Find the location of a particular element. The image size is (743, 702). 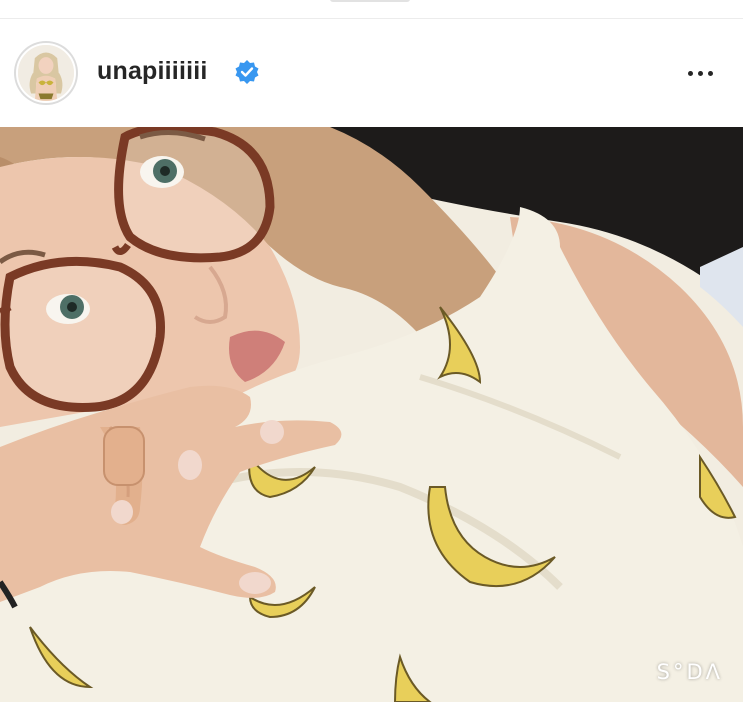

avatar-picture-icon is located at coordinates (46, 73).